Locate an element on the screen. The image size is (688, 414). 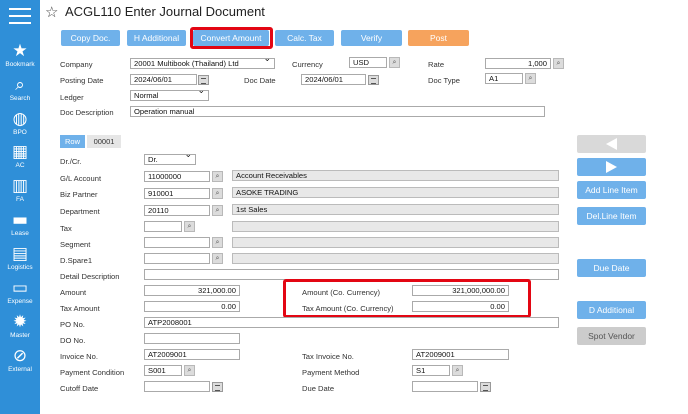
doc-date-calendar-icon is located at coordinates (373, 80).